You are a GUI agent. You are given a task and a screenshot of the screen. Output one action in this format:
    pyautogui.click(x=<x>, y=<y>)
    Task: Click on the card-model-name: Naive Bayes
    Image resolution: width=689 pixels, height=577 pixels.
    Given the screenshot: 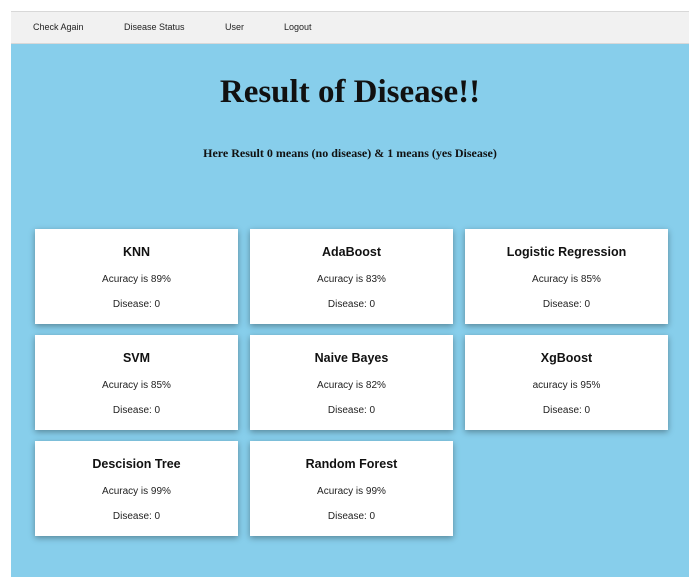 What is the action you would take?
    pyautogui.click(x=351, y=358)
    